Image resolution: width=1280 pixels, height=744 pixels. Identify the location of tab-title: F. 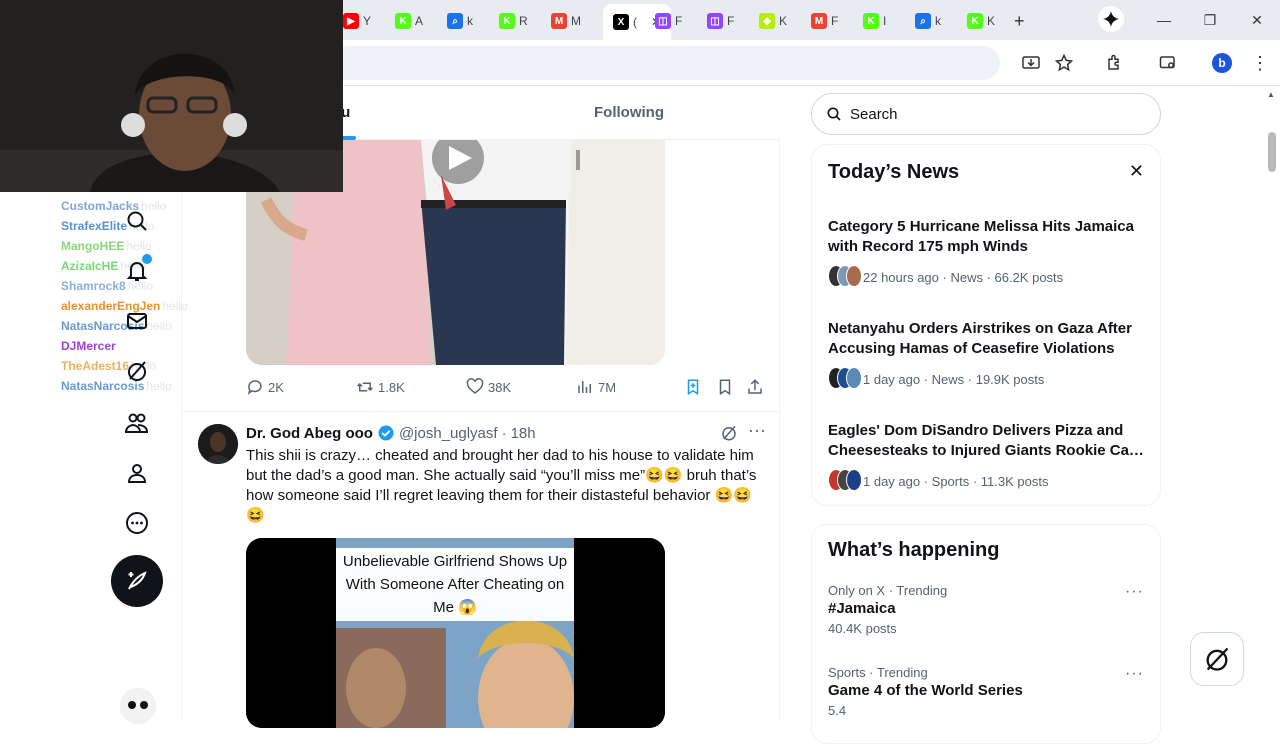
(835, 21).